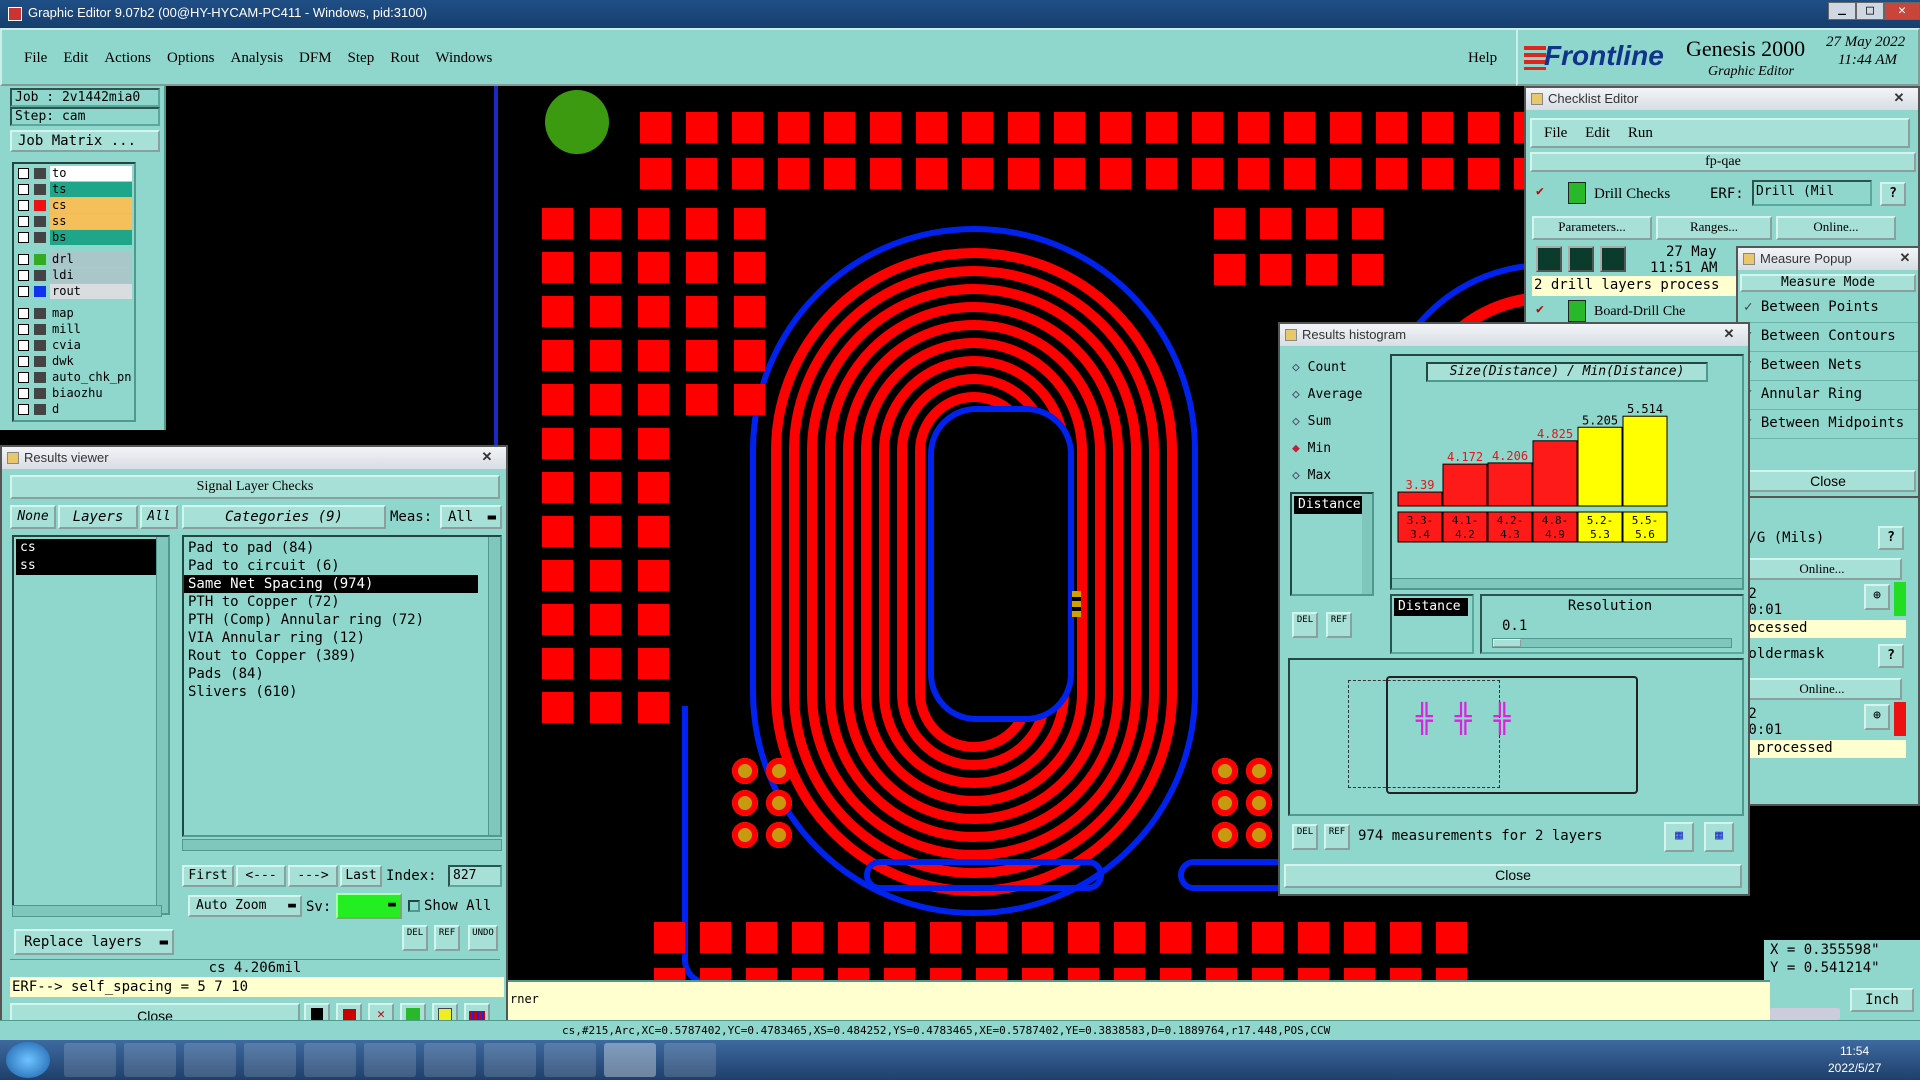 This screenshot has height=1080, width=1920. What do you see at coordinates (361, 876) in the screenshot?
I see `last-button: Last` at bounding box center [361, 876].